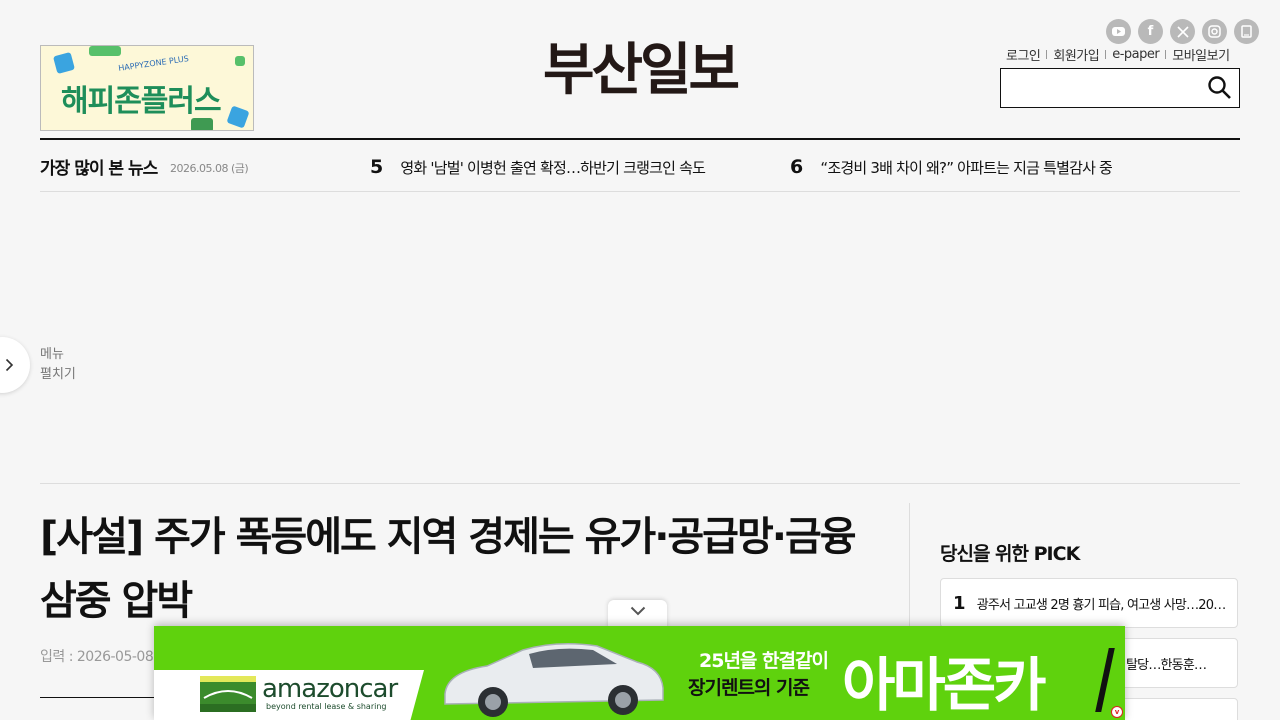  Describe the element at coordinates (1201, 54) in the screenshot. I see `mobile-view-link: 모바일보기` at that location.